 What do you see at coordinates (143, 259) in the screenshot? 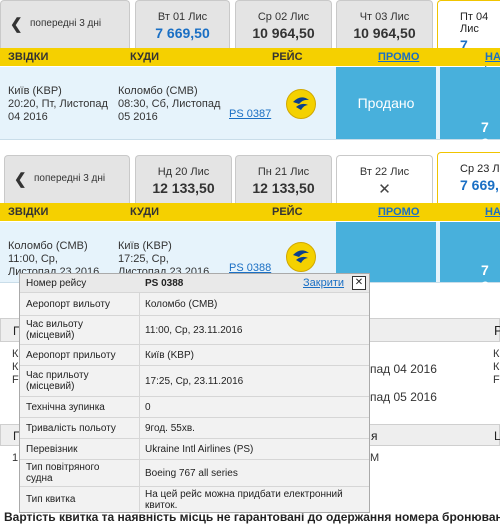
I see `arrival-time: 17:25, Ср,` at bounding box center [143, 259].